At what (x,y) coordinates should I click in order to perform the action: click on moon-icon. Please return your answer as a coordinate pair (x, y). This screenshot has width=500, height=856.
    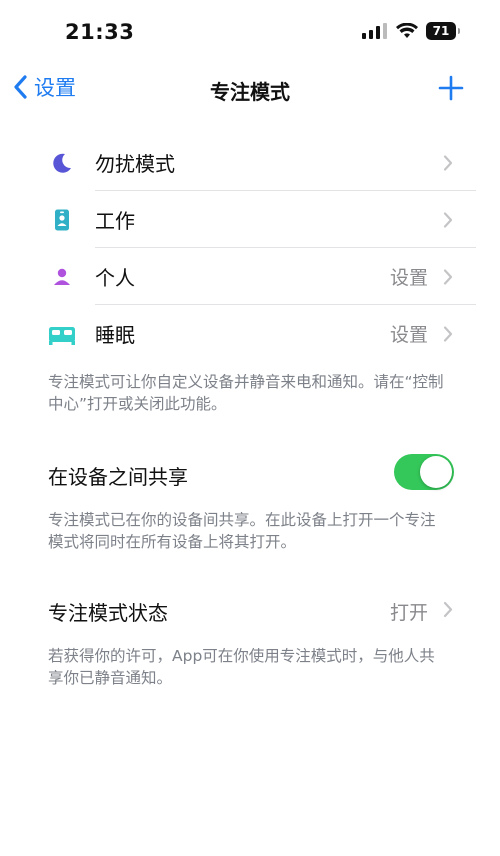
    Looking at the image, I should click on (62, 163).